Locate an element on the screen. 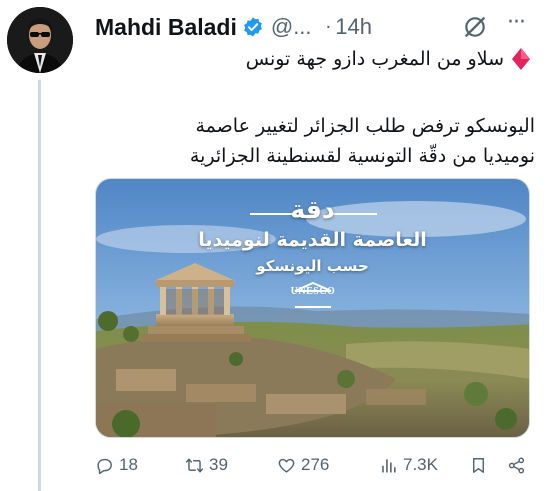 This screenshot has width=553, height=491. reply-button: 18 is located at coordinates (116, 465).